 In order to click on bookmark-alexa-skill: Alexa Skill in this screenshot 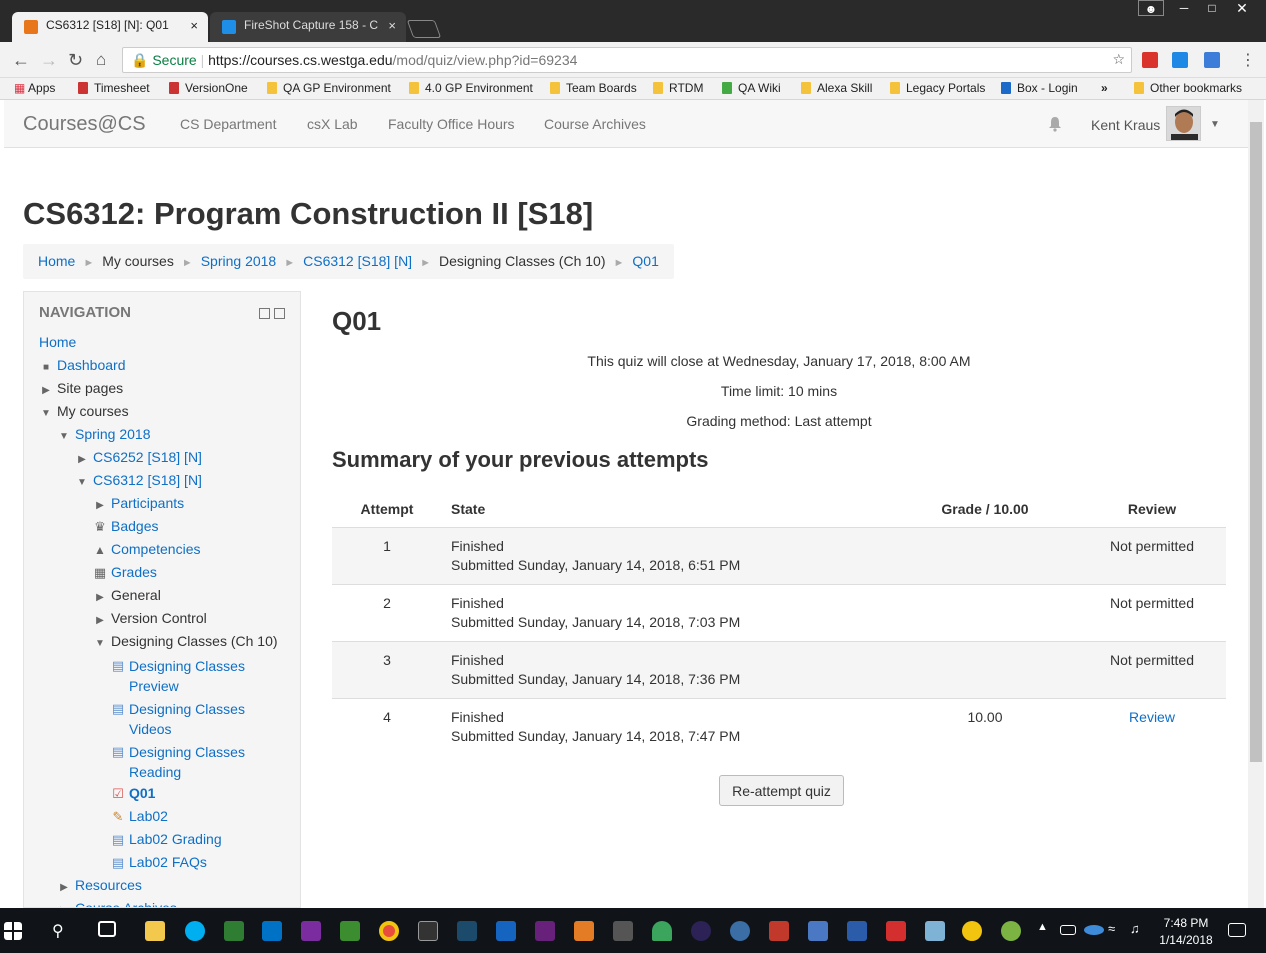, I will do `click(836, 88)`.